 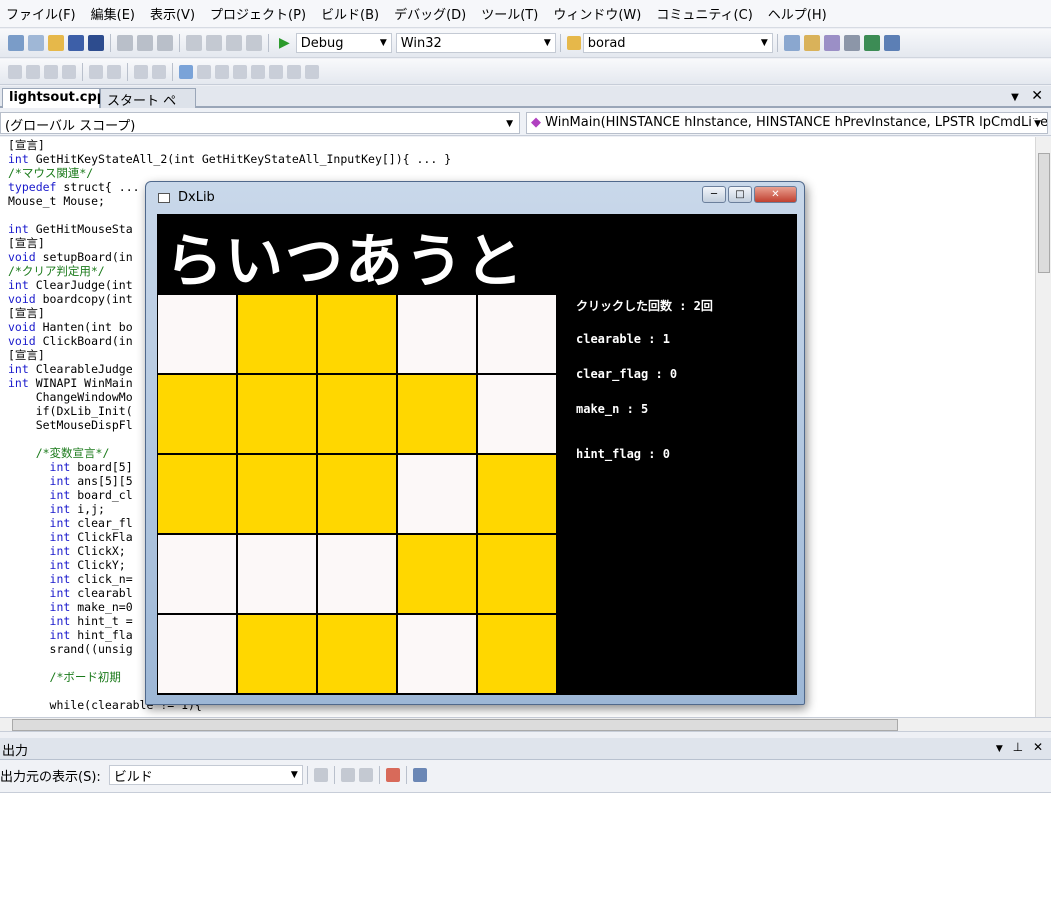 I want to click on menu-edit: 編集(E), so click(x=113, y=13).